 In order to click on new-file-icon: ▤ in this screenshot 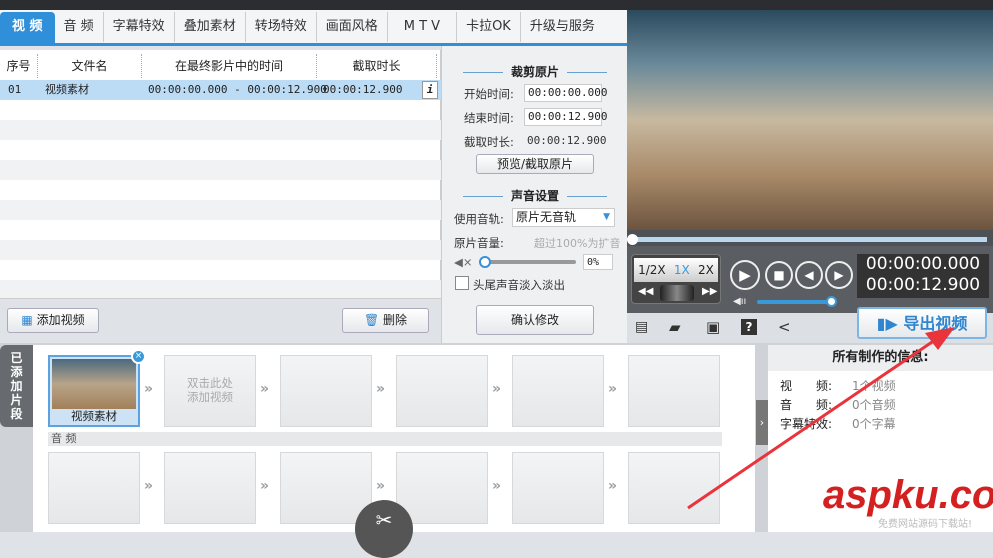, I will do `click(641, 327)`.